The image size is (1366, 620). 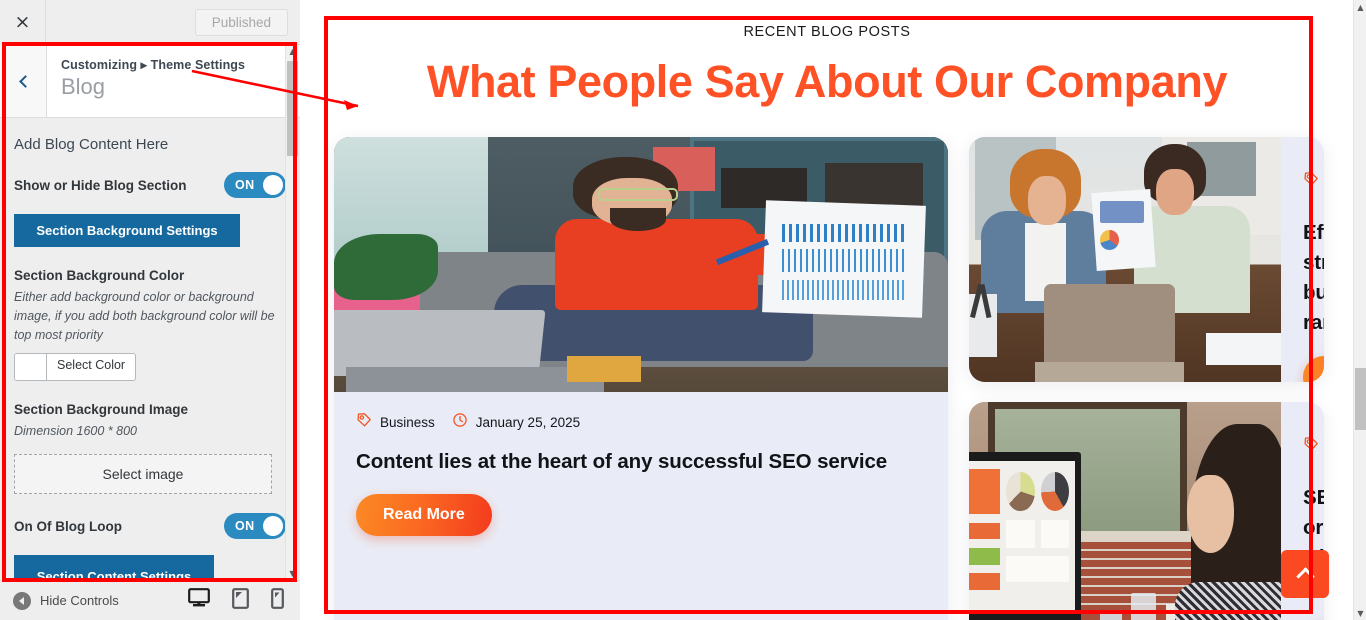 I want to click on page-title: Blog, so click(x=83, y=86).